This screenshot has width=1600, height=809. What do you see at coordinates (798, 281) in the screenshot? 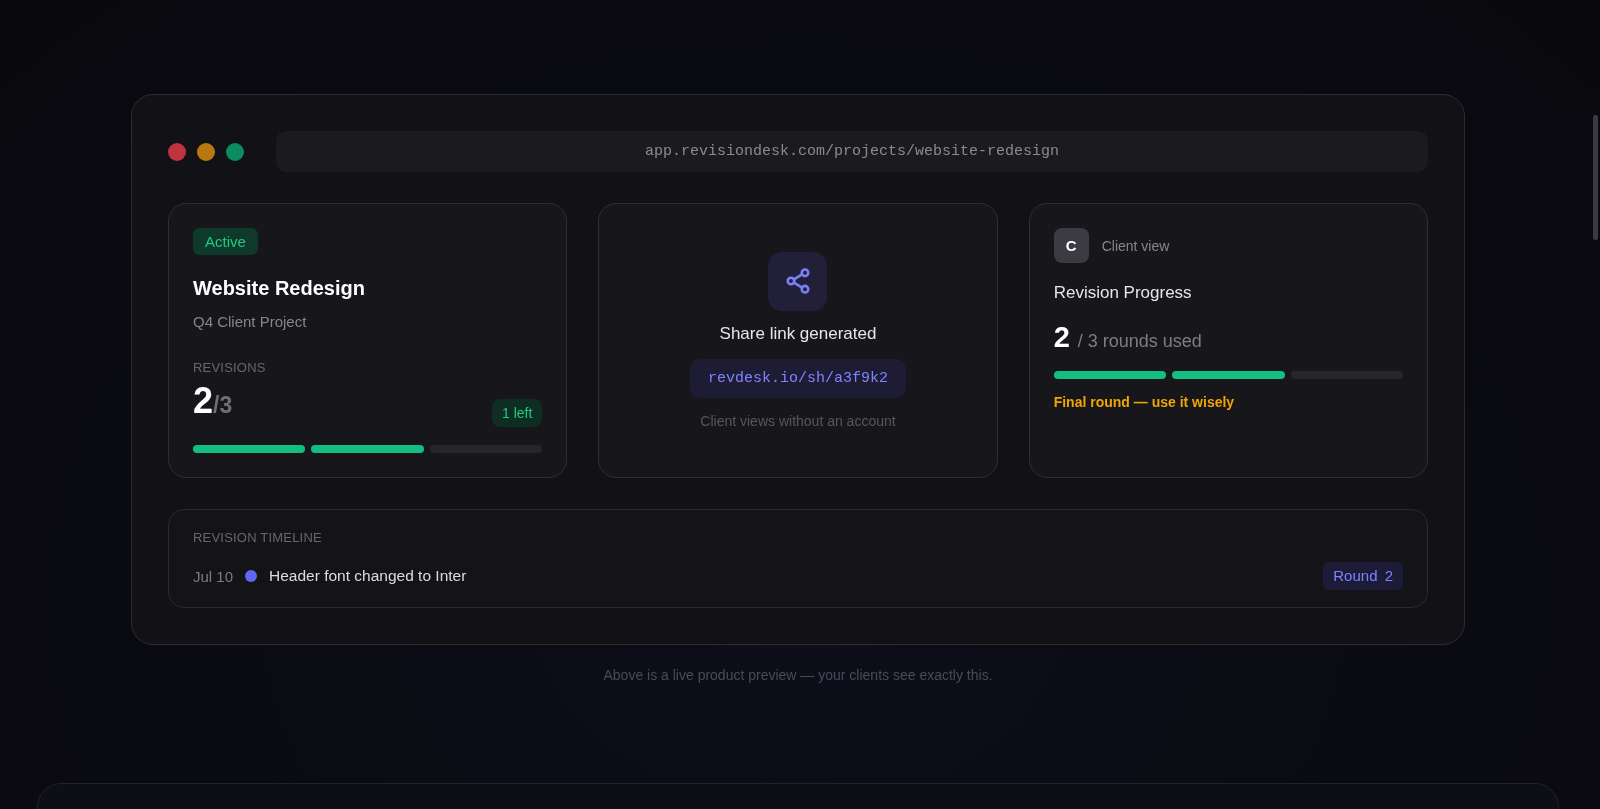
I see `share-icon` at bounding box center [798, 281].